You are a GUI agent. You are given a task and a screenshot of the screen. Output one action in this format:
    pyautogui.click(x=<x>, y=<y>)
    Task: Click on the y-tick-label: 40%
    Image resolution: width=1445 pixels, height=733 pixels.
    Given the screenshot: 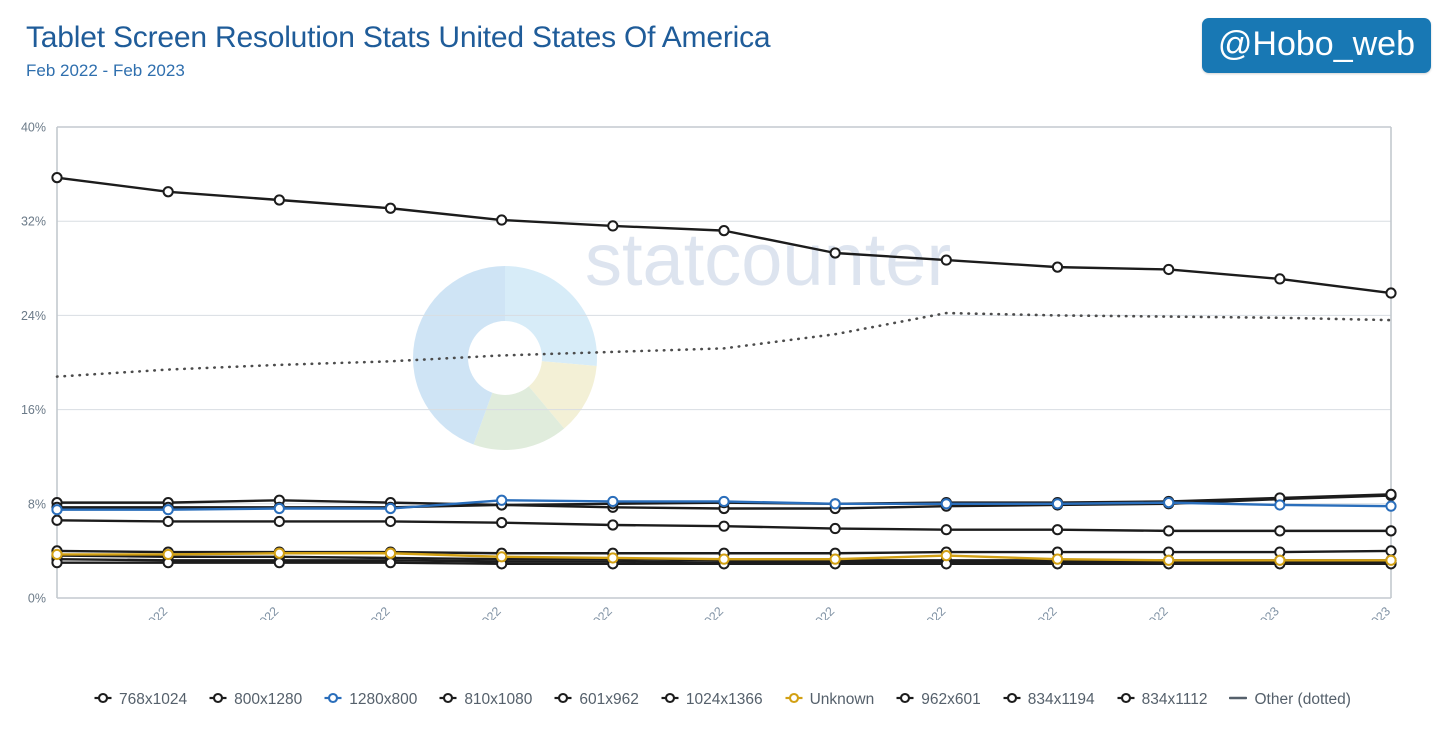 What is the action you would take?
    pyautogui.click(x=33, y=128)
    